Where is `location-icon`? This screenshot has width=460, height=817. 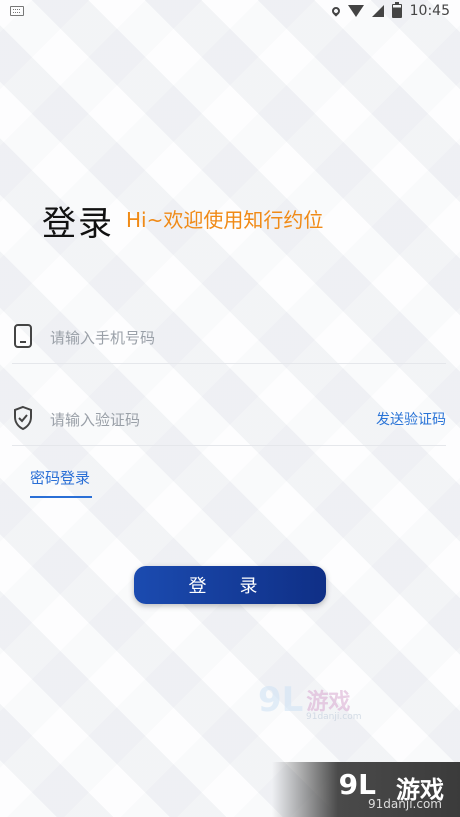
location-icon is located at coordinates (335, 11).